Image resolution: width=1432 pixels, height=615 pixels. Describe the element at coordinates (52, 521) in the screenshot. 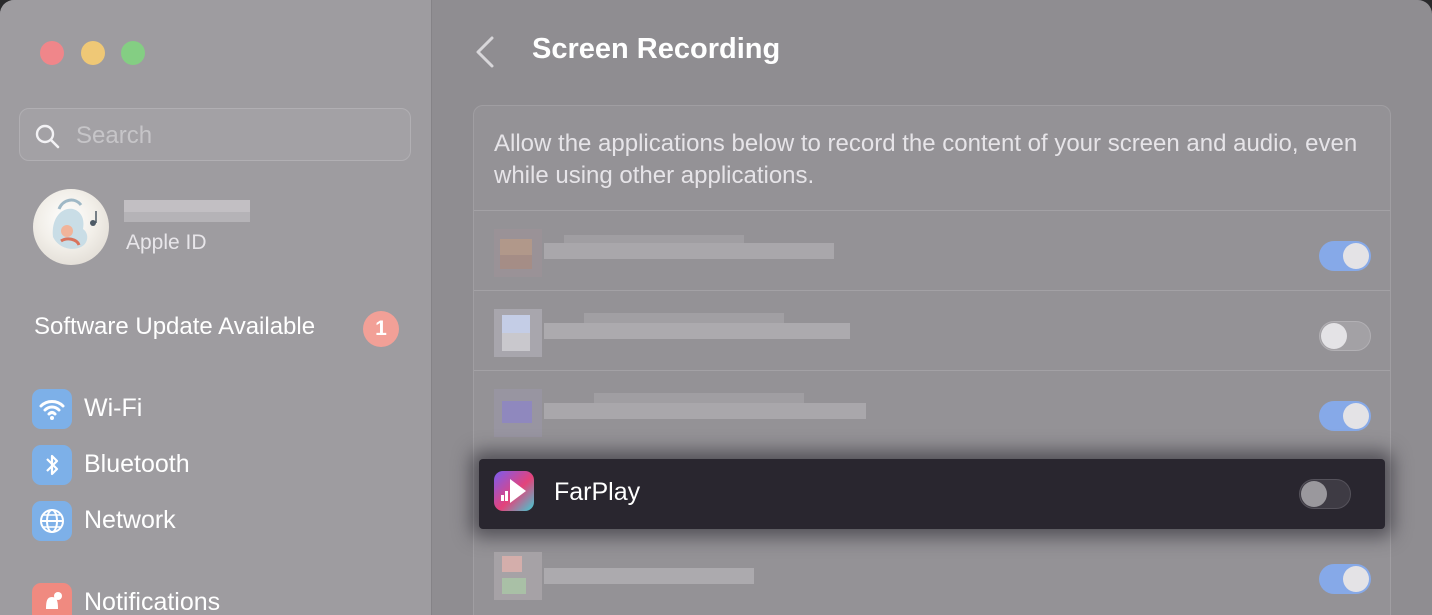

I see `globe-icon` at that location.